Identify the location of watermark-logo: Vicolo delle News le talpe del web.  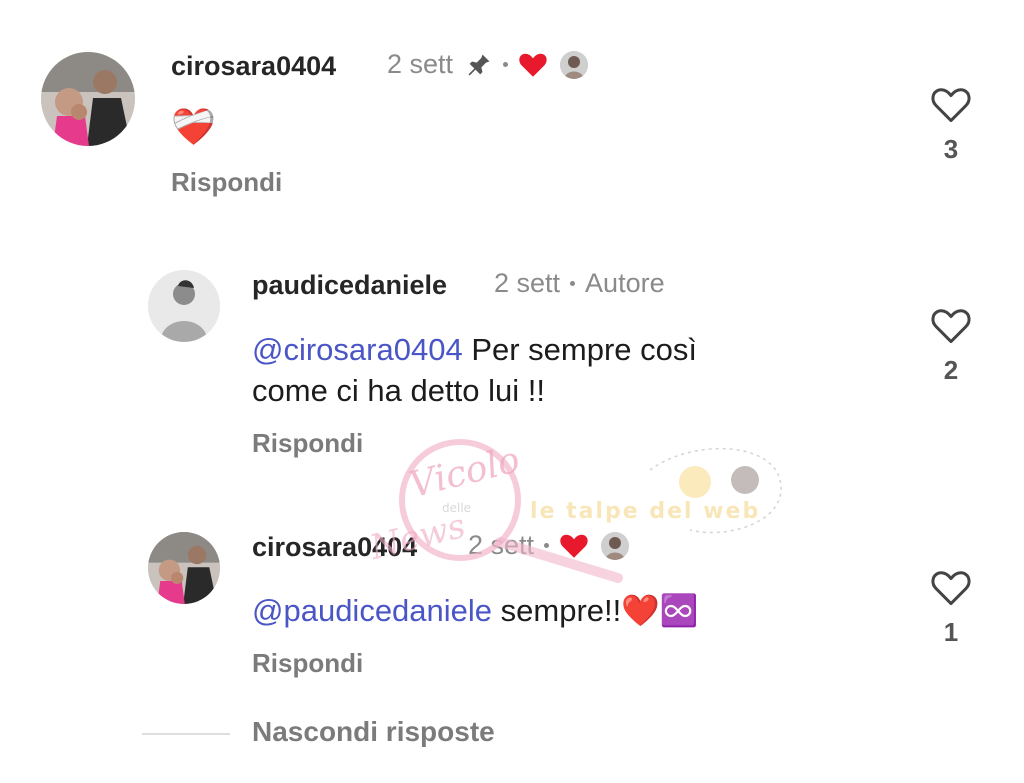
(573, 511).